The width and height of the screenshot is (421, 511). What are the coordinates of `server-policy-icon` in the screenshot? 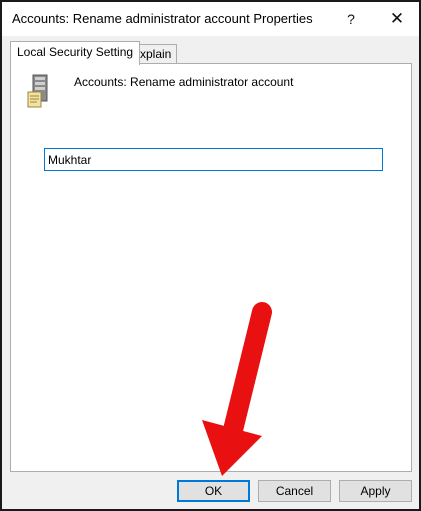 It's located at (37, 91).